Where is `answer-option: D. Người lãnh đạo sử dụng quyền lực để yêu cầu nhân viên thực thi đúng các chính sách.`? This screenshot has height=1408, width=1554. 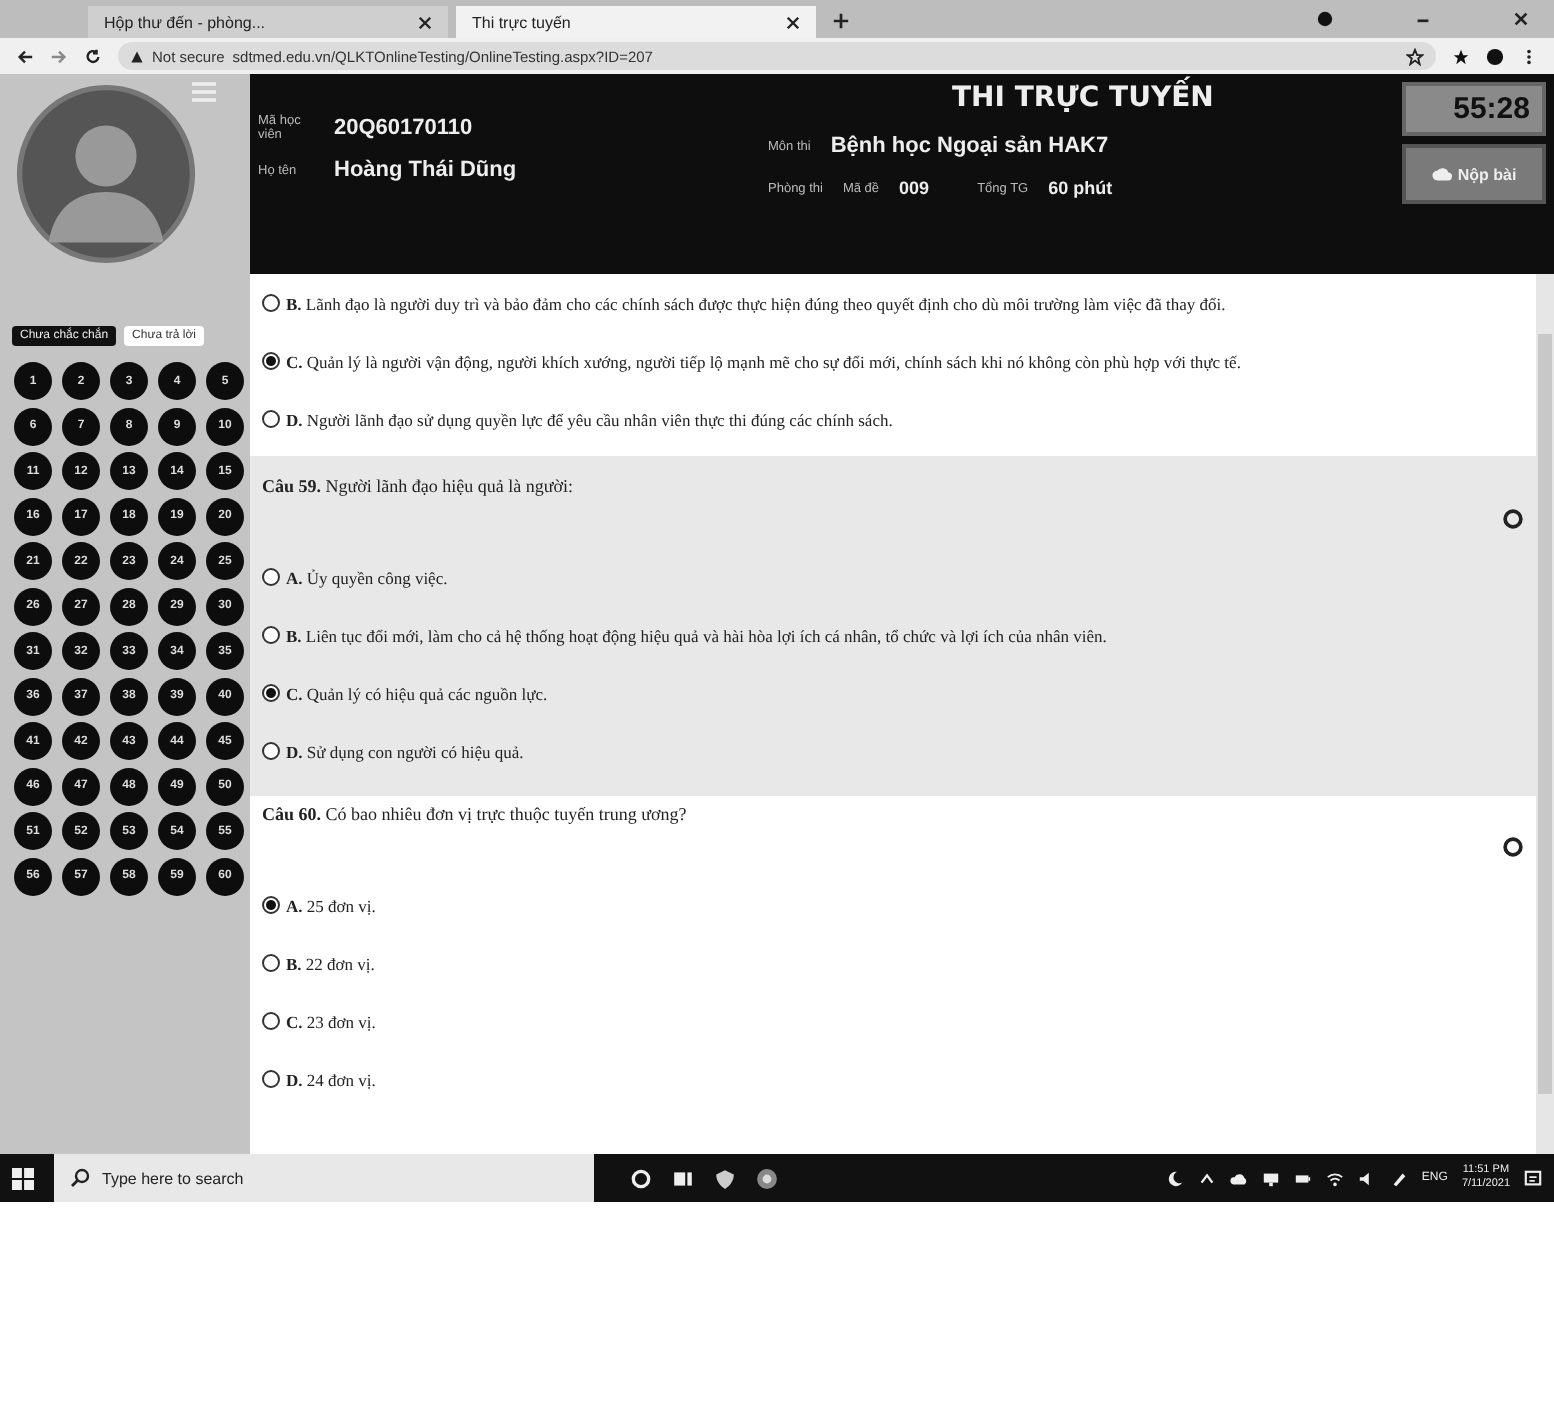
answer-option: D. Người lãnh đạo sử dụng quyền lực để yêu cầu nhân viên thực thi đúng các chính sách. is located at coordinates (589, 419).